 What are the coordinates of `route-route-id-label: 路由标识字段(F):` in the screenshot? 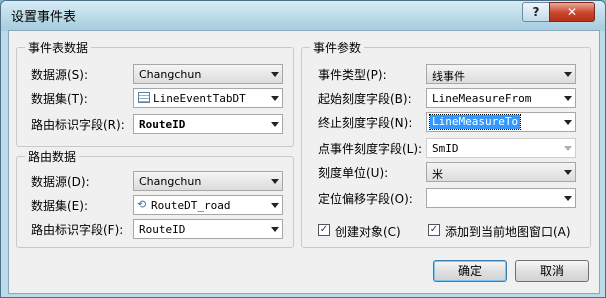 It's located at (77, 230).